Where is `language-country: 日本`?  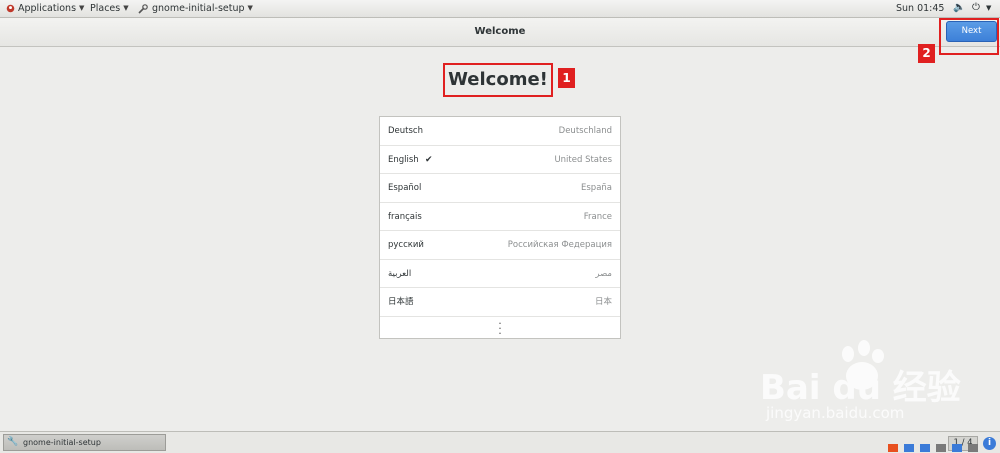
language-country: 日本 is located at coordinates (603, 302).